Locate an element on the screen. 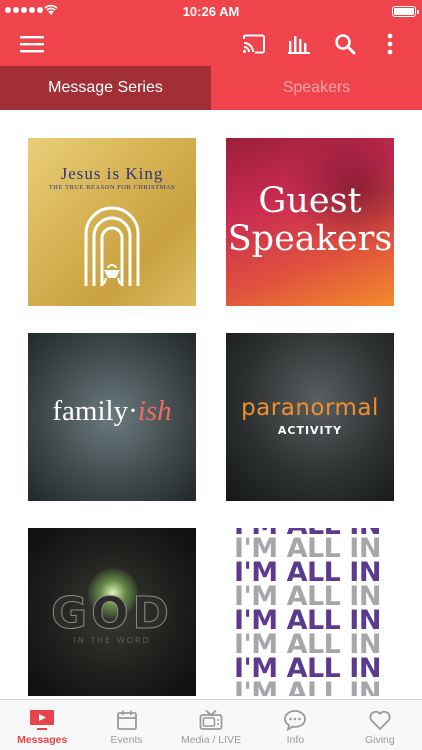  tab-media-live: Media / LIVE is located at coordinates (211, 725).